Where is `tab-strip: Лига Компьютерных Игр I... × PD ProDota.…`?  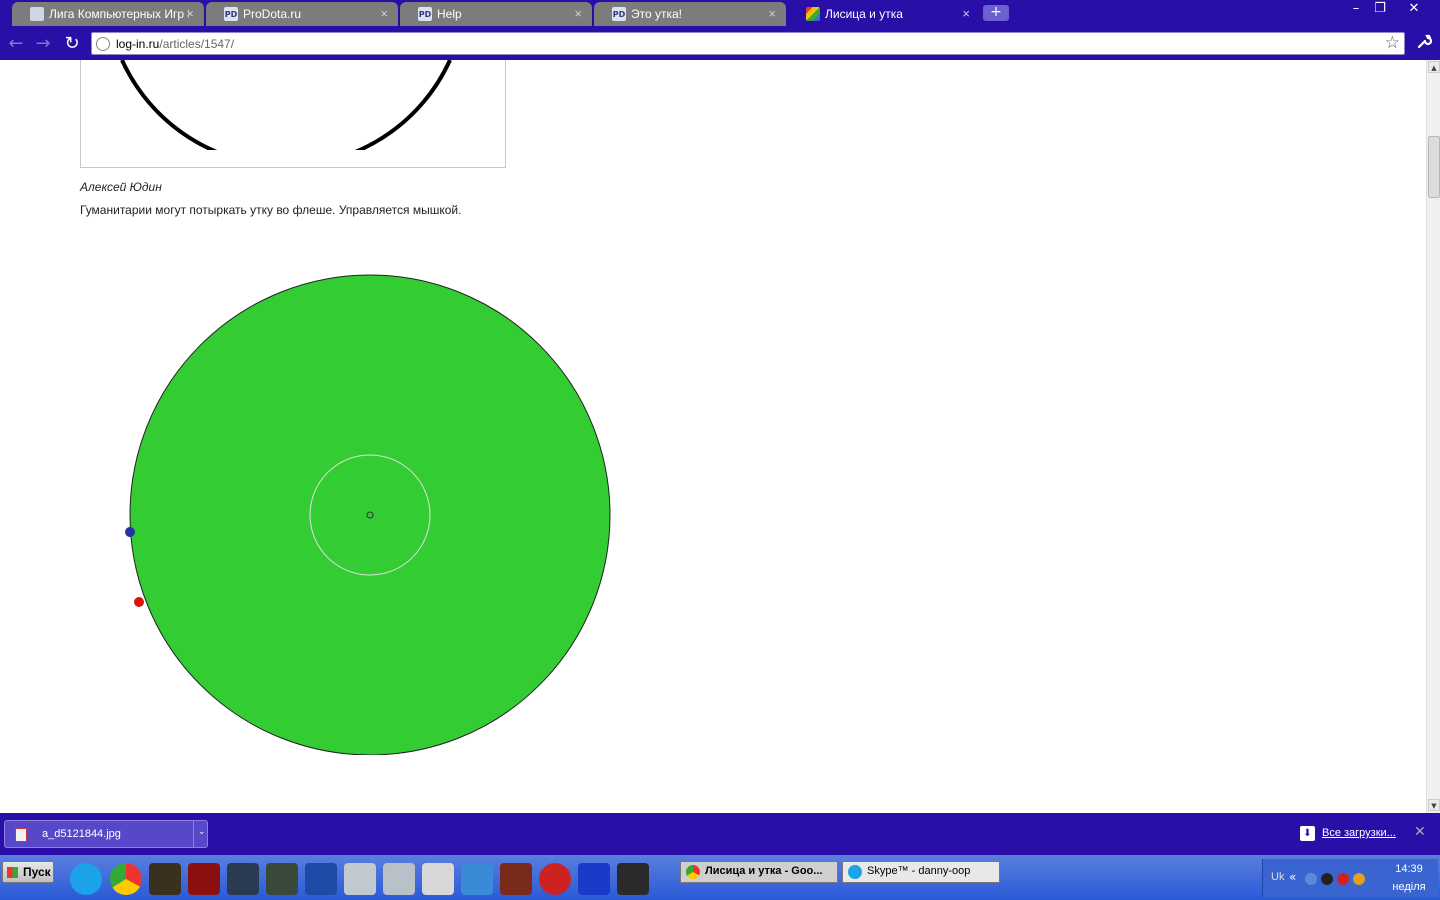 tab-strip: Лига Компьютерных Игр I... × PD ProDota.… is located at coordinates (720, 14).